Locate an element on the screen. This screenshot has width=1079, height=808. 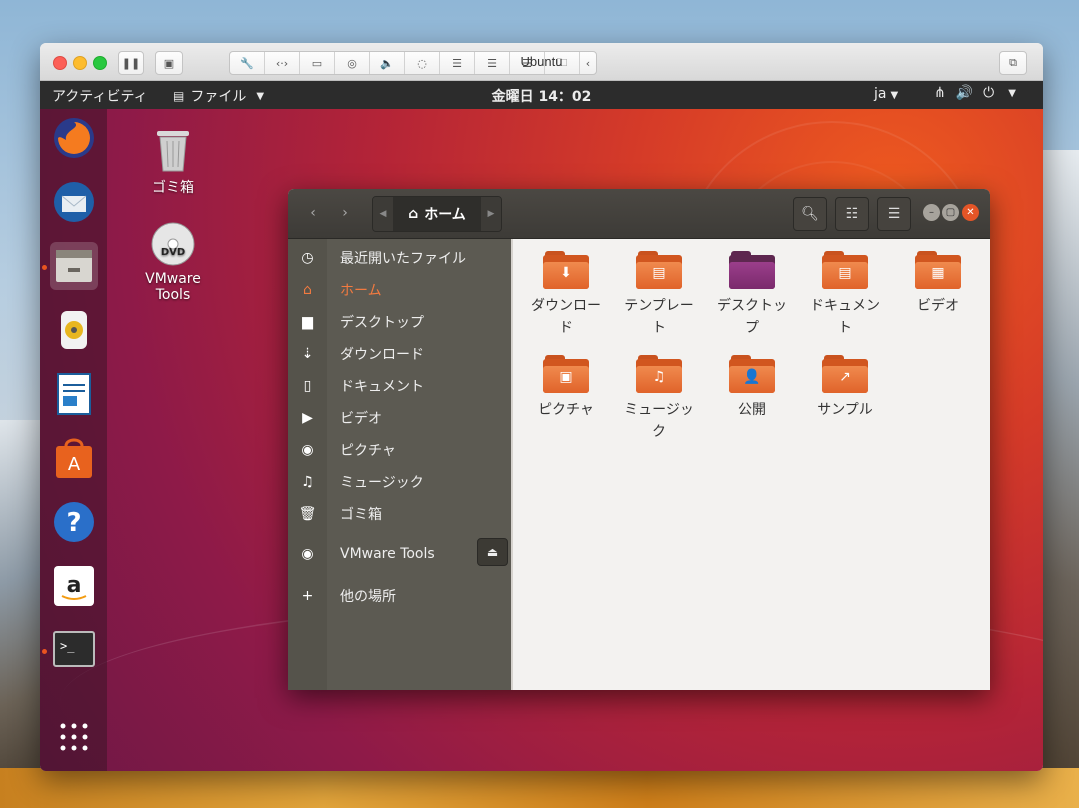
sidebar-item-home: ⌂ ホーム is located at coordinates (399, 290).